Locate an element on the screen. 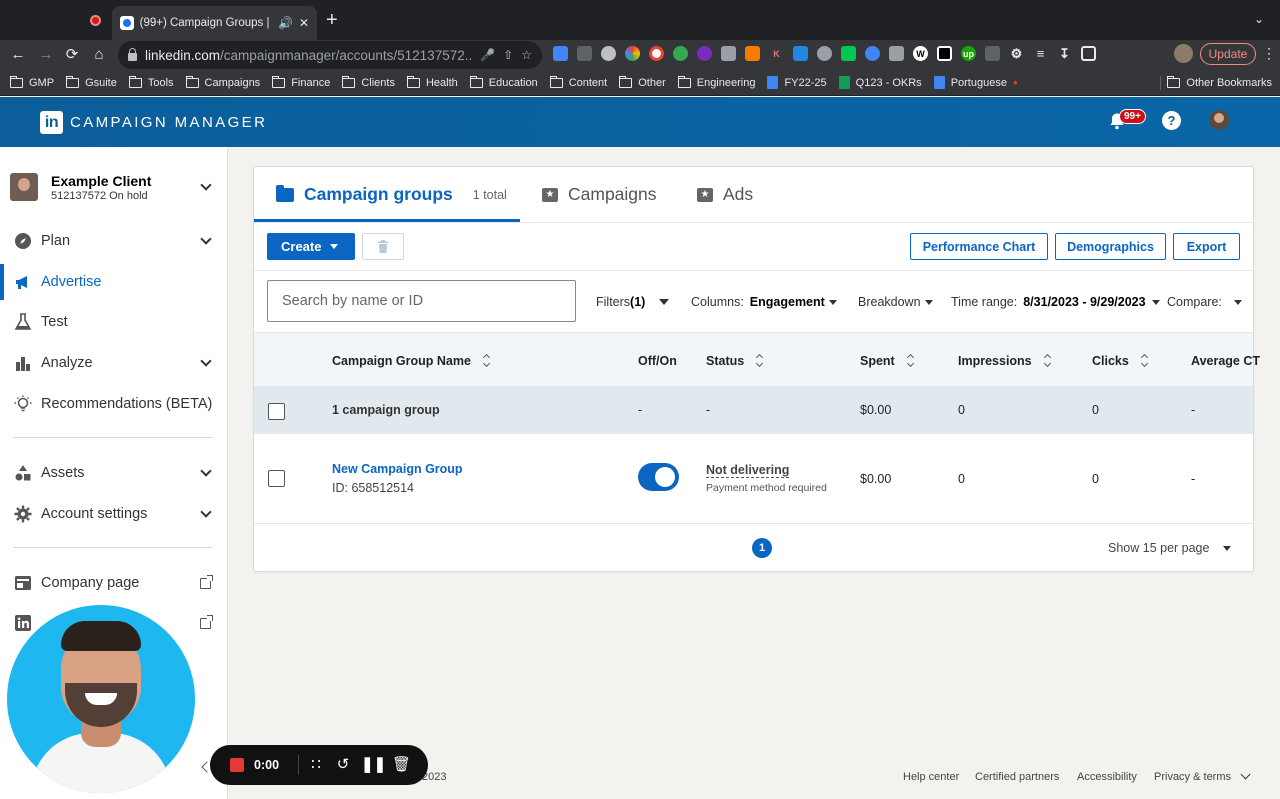  other-bookmarks: Other Bookmarks is located at coordinates (1219, 83).